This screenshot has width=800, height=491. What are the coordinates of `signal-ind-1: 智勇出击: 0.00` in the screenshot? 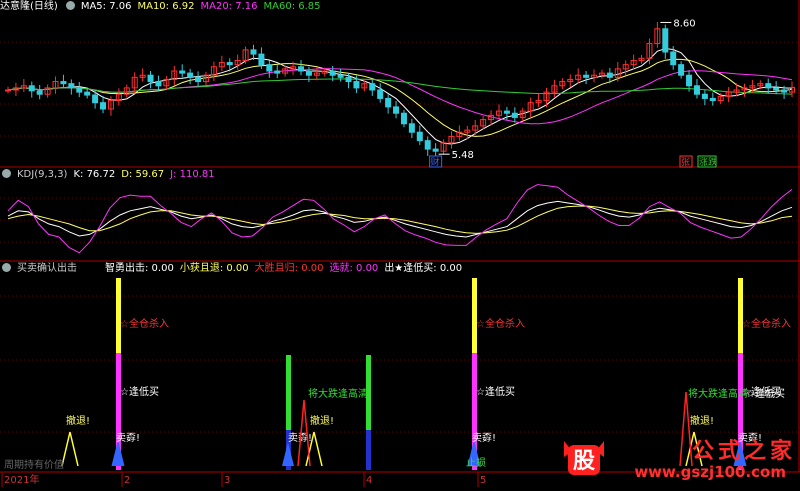 It's located at (139, 268).